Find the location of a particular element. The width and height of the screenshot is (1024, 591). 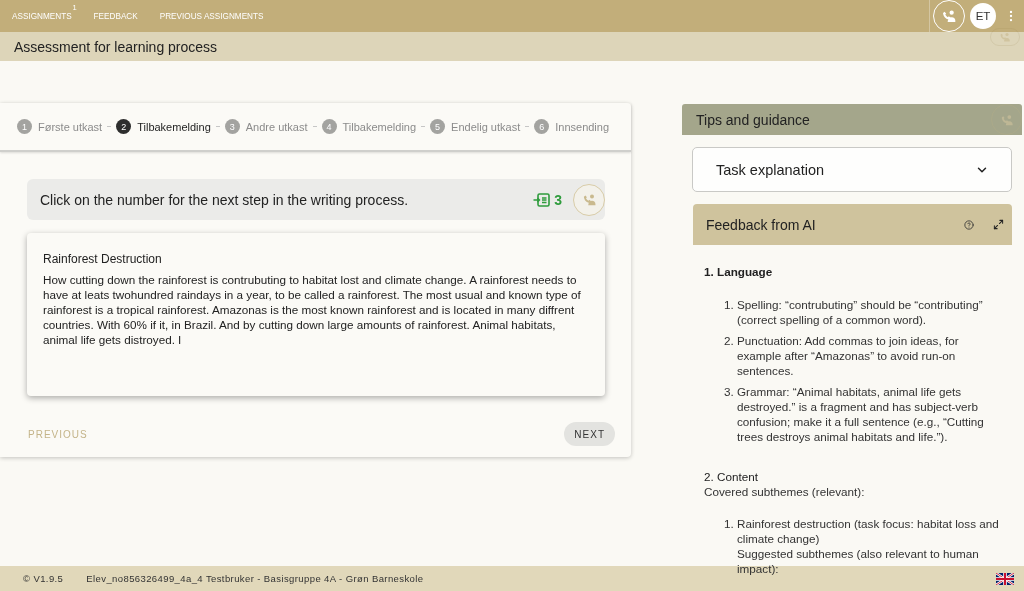

step-number: 4 is located at coordinates (329, 126).